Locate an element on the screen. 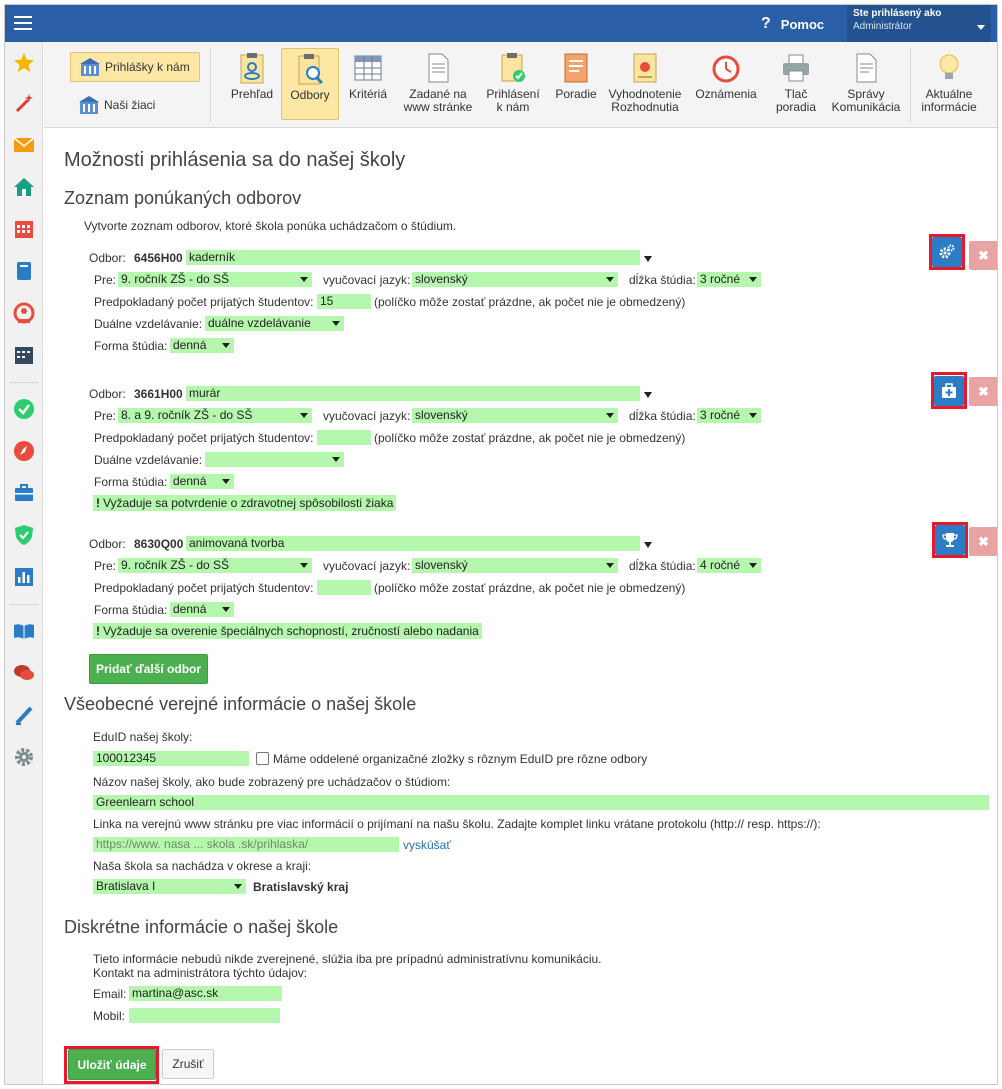 This screenshot has width=1002, height=1089. school-name-input: Greenlearn school is located at coordinates (541, 802).